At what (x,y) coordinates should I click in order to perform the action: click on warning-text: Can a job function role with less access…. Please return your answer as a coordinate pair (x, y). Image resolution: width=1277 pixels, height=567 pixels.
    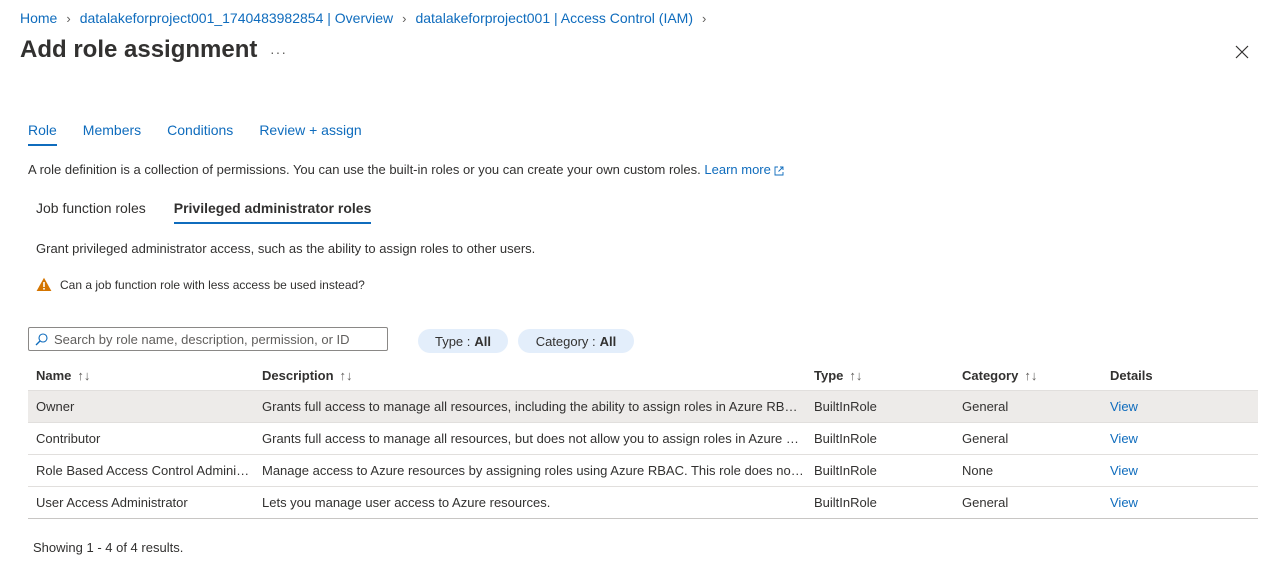
    Looking at the image, I should click on (212, 284).